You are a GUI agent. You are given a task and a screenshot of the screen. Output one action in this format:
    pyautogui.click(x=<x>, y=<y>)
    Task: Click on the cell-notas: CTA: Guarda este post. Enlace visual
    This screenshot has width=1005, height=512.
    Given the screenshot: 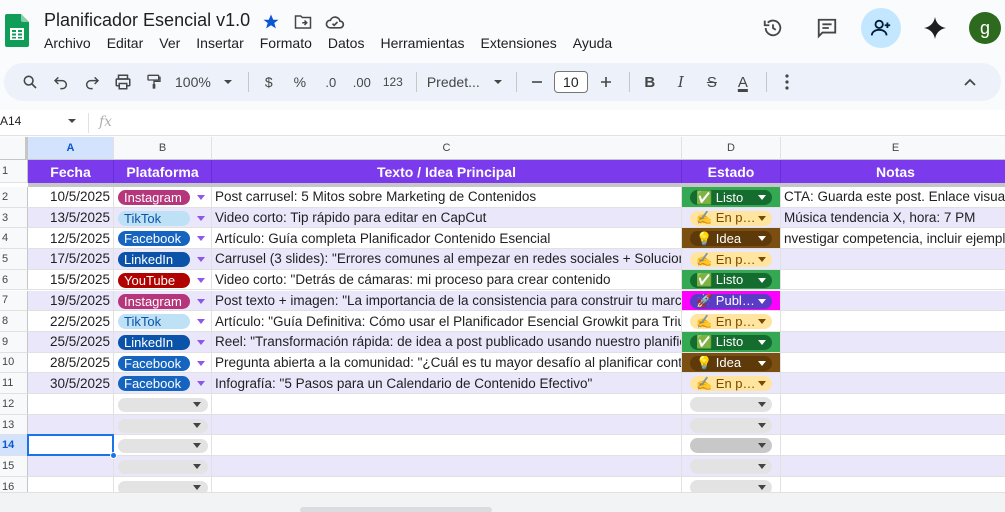 What is the action you would take?
    pyautogui.click(x=893, y=197)
    